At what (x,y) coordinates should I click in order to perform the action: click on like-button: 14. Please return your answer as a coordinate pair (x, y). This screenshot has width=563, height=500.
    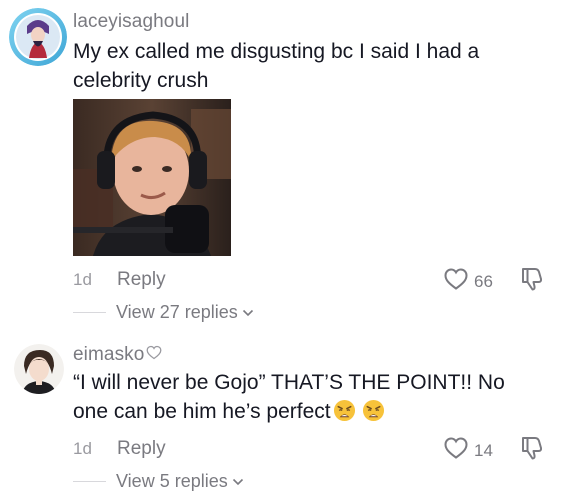
    Looking at the image, I should click on (468, 450).